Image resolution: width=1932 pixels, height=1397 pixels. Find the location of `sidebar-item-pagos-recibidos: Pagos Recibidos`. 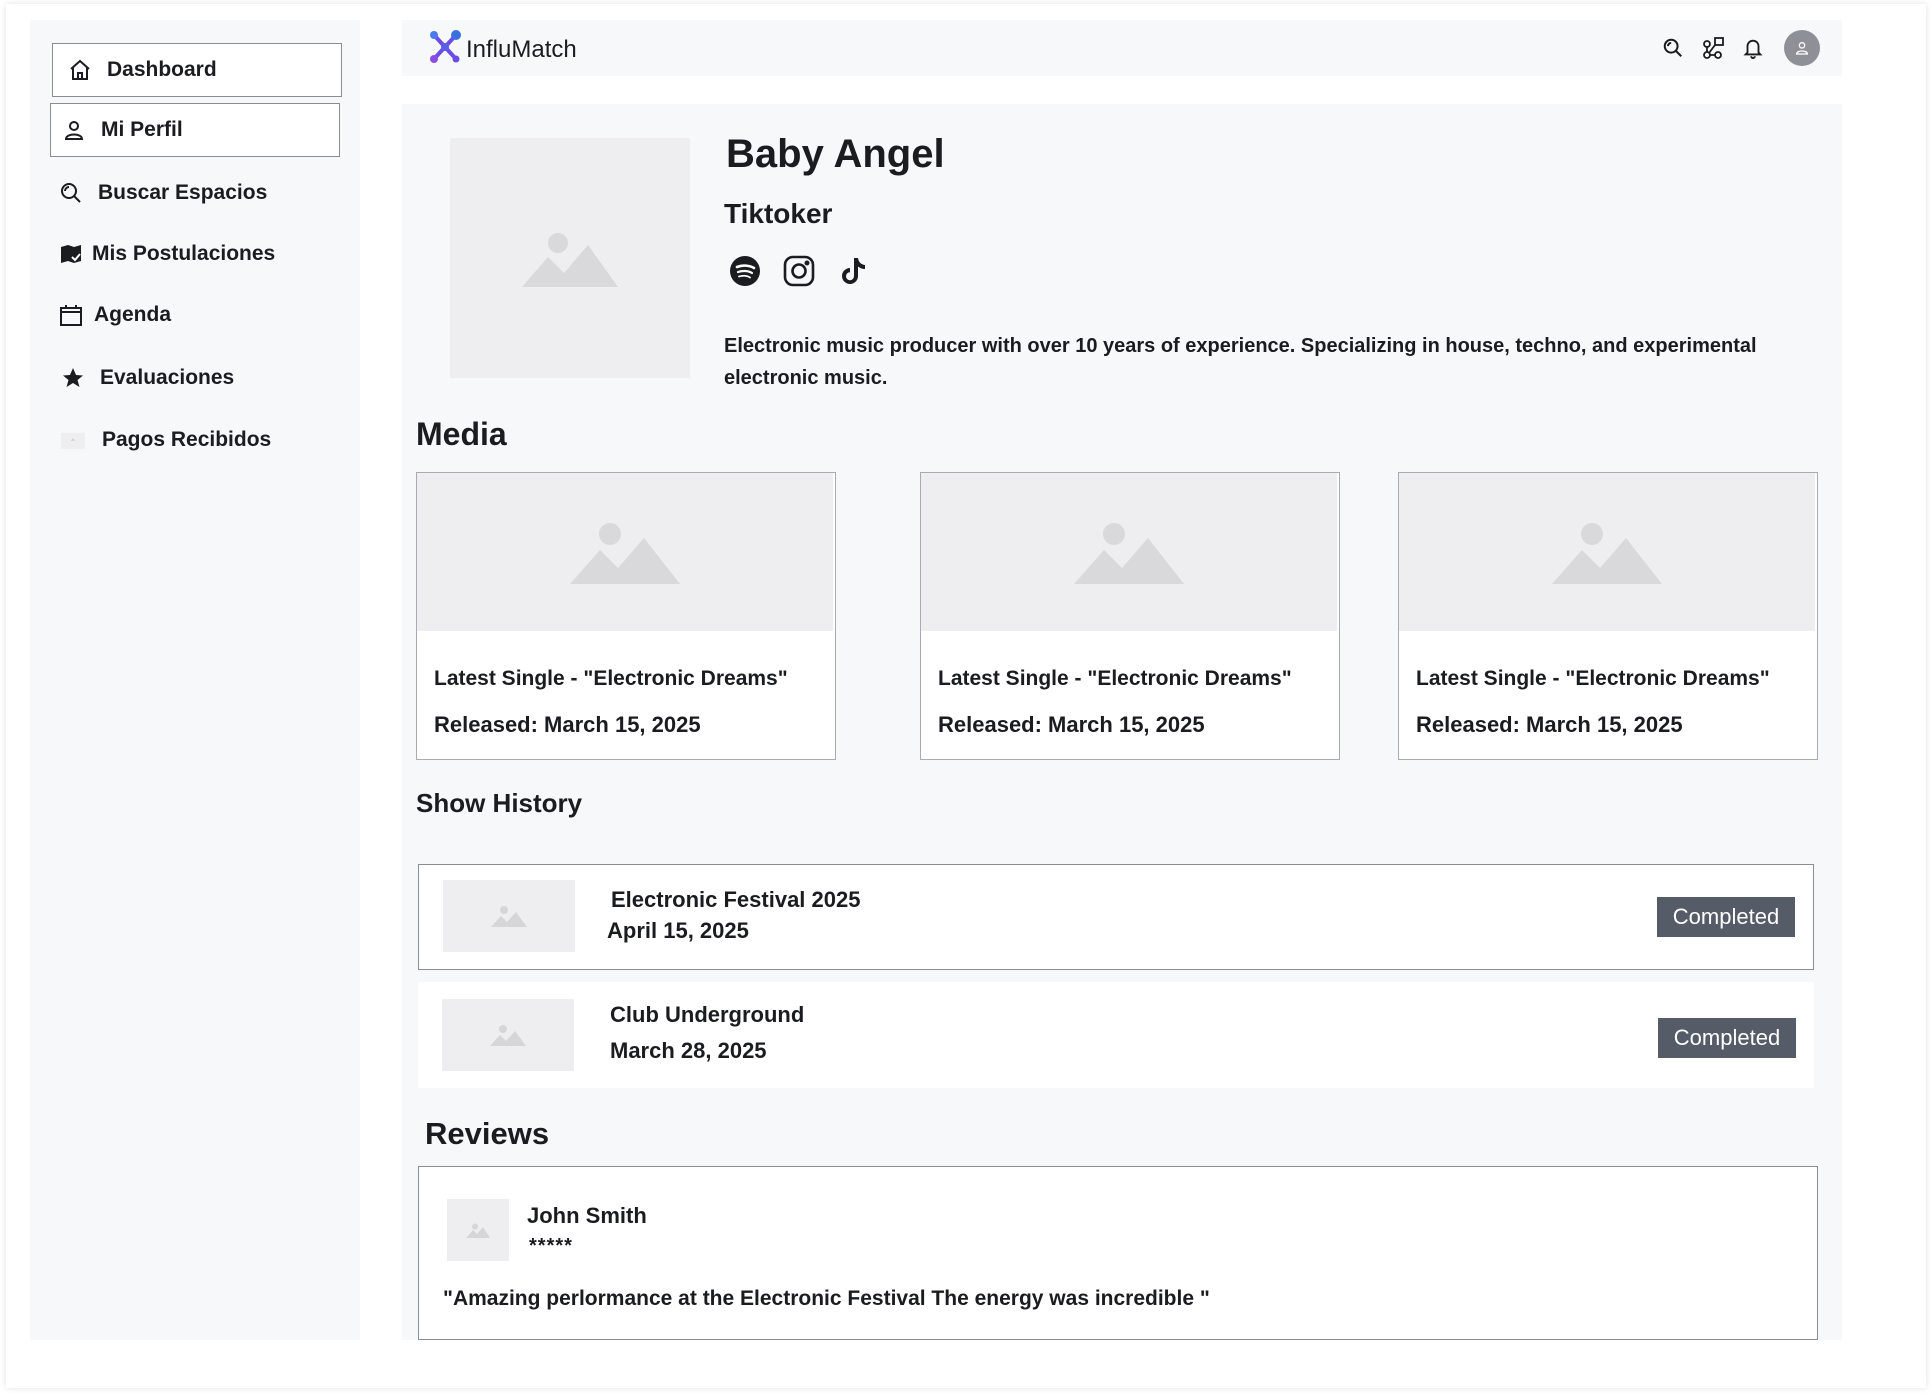

sidebar-item-pagos-recibidos: Pagos Recibidos is located at coordinates (203, 440).